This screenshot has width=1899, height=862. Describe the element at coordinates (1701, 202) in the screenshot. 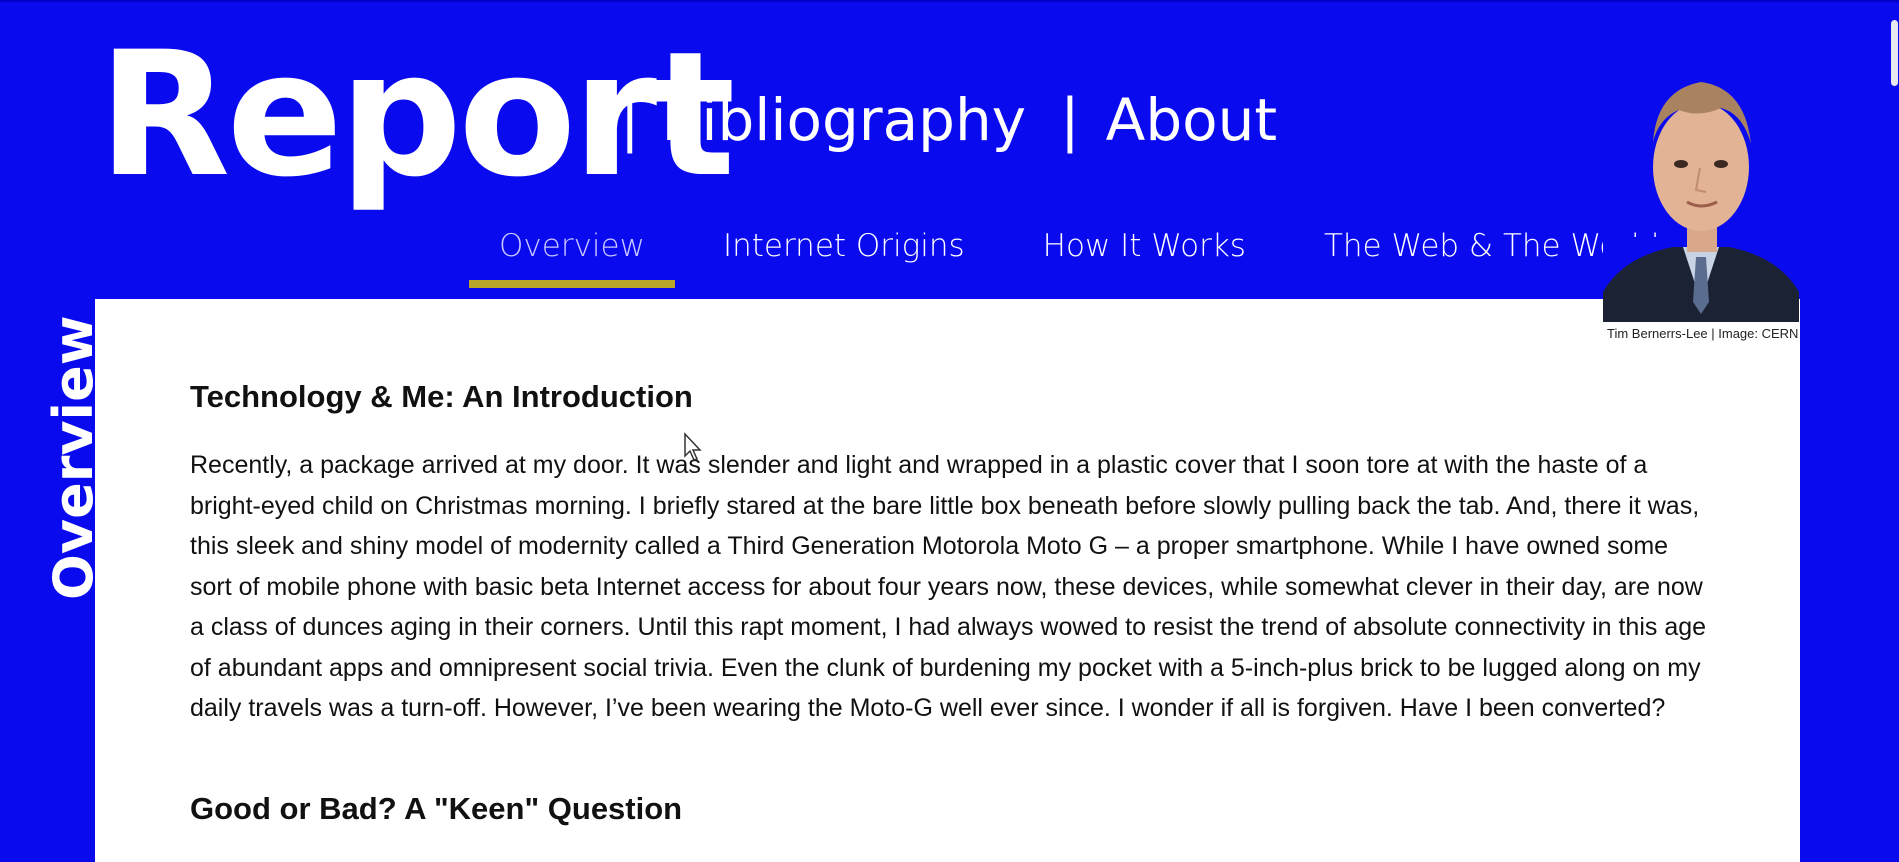

I see `portrait-image` at that location.